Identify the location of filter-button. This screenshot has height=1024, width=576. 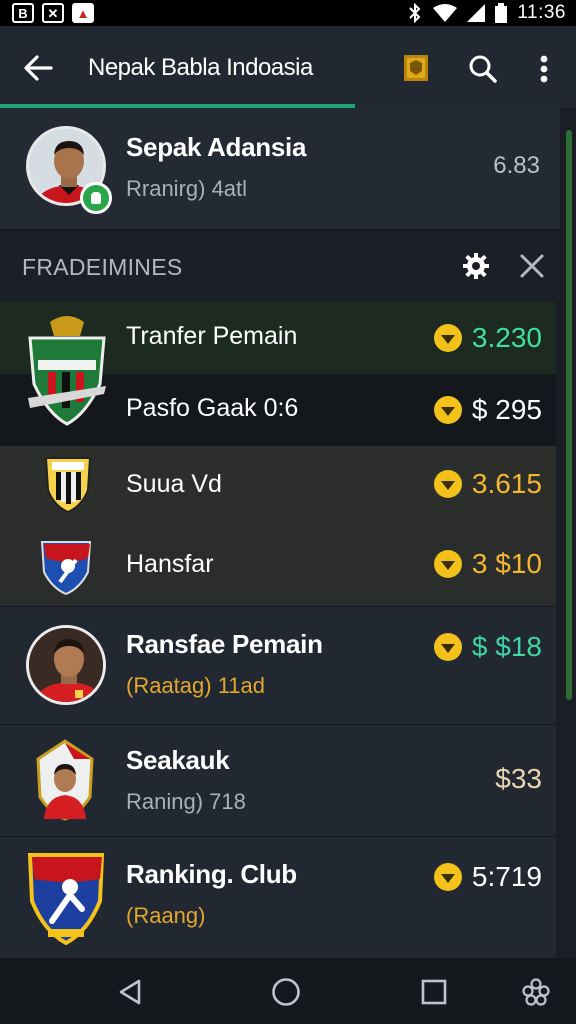
(476, 266).